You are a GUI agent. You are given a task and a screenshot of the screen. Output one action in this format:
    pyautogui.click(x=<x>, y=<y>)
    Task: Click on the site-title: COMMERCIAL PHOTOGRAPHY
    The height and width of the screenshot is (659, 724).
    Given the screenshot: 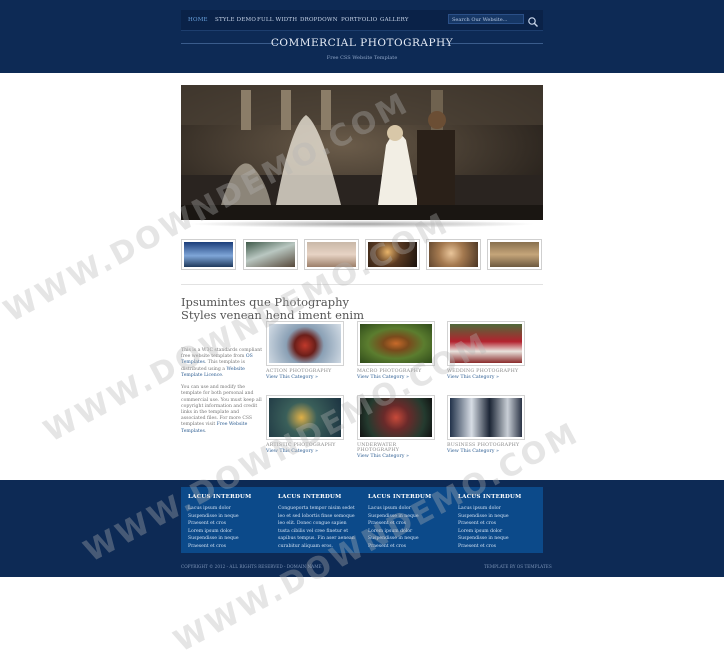 What is the action you would take?
    pyautogui.click(x=362, y=43)
    